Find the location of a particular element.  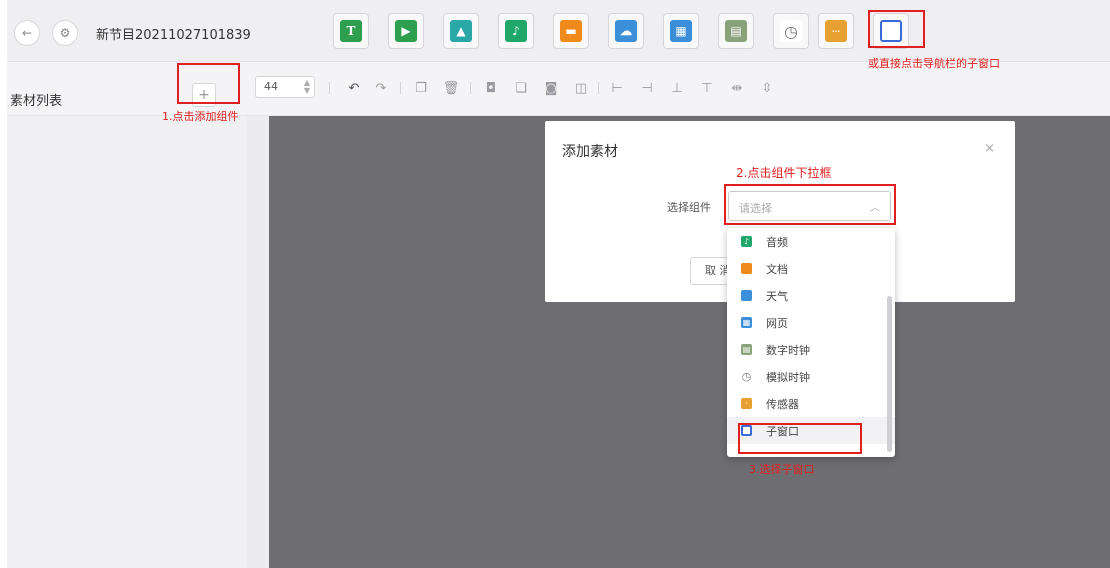

settings-icon: ⚙ is located at coordinates (65, 33).